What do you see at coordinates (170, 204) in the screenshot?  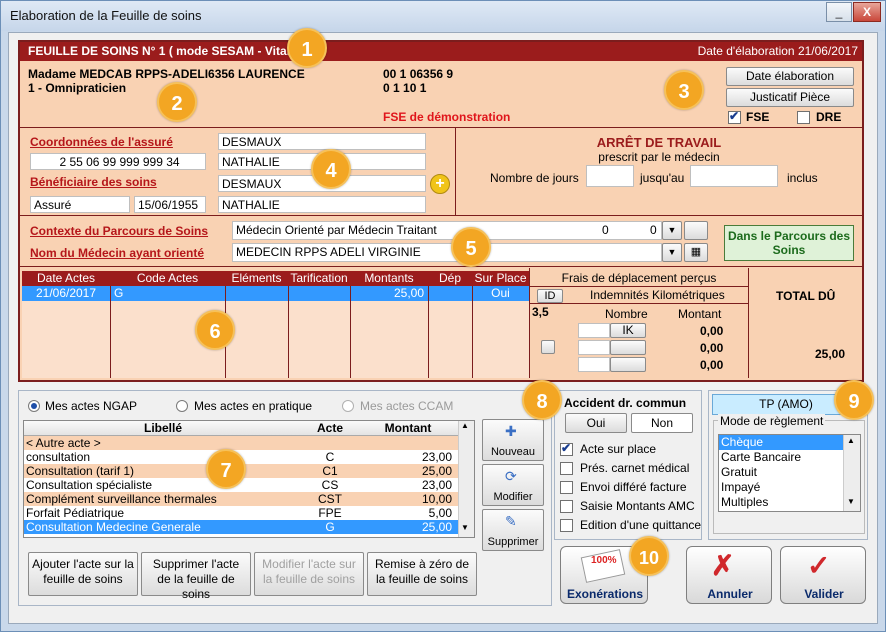 I see `beneficiary-birthdate-field: 15/06/1955` at bounding box center [170, 204].